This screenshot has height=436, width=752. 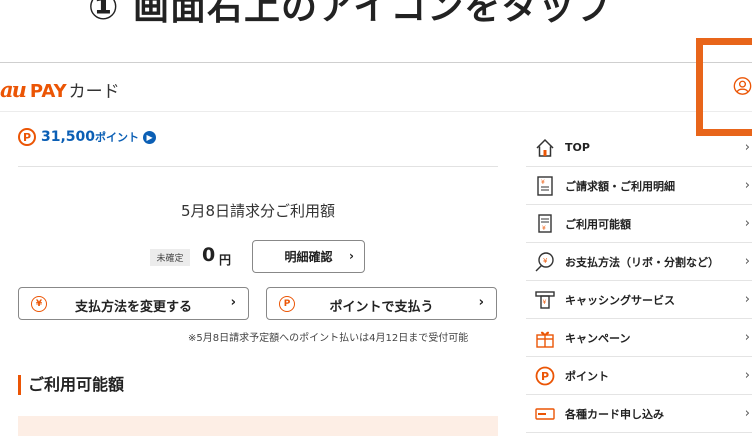 I want to click on billing-amount: 0, so click(x=209, y=255).